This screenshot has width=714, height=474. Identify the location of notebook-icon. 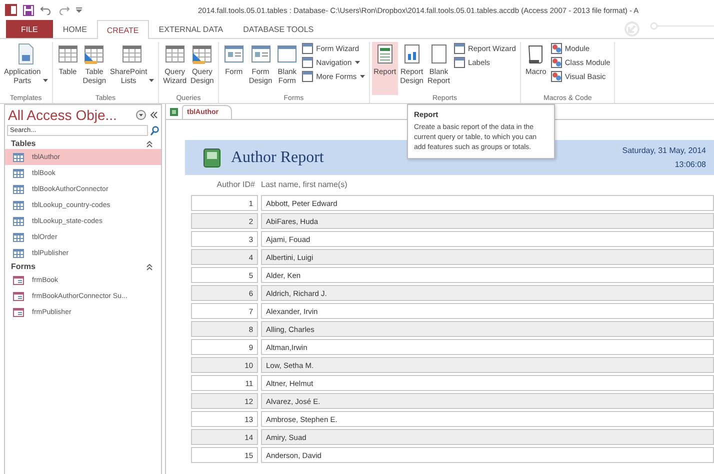
(212, 158).